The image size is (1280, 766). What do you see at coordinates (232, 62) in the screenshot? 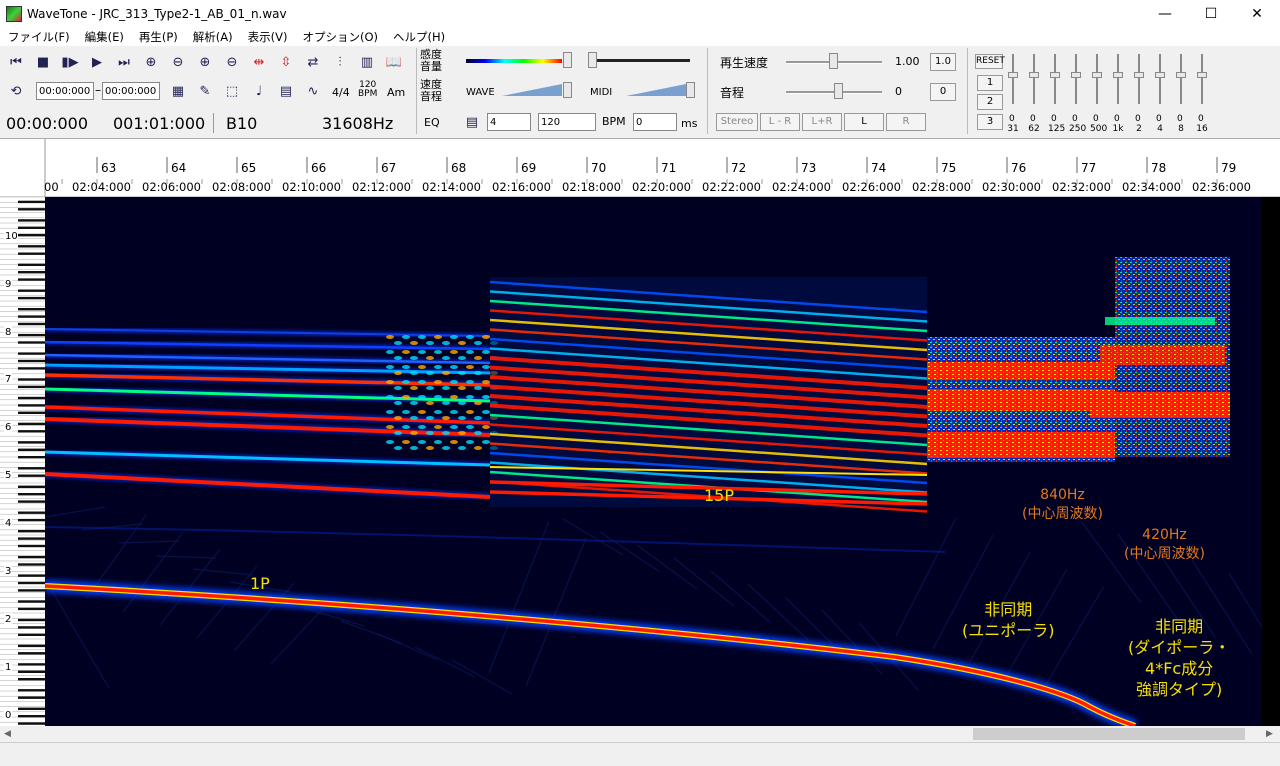
I see `zoom-out-vertical-icon: ⊖` at bounding box center [232, 62].